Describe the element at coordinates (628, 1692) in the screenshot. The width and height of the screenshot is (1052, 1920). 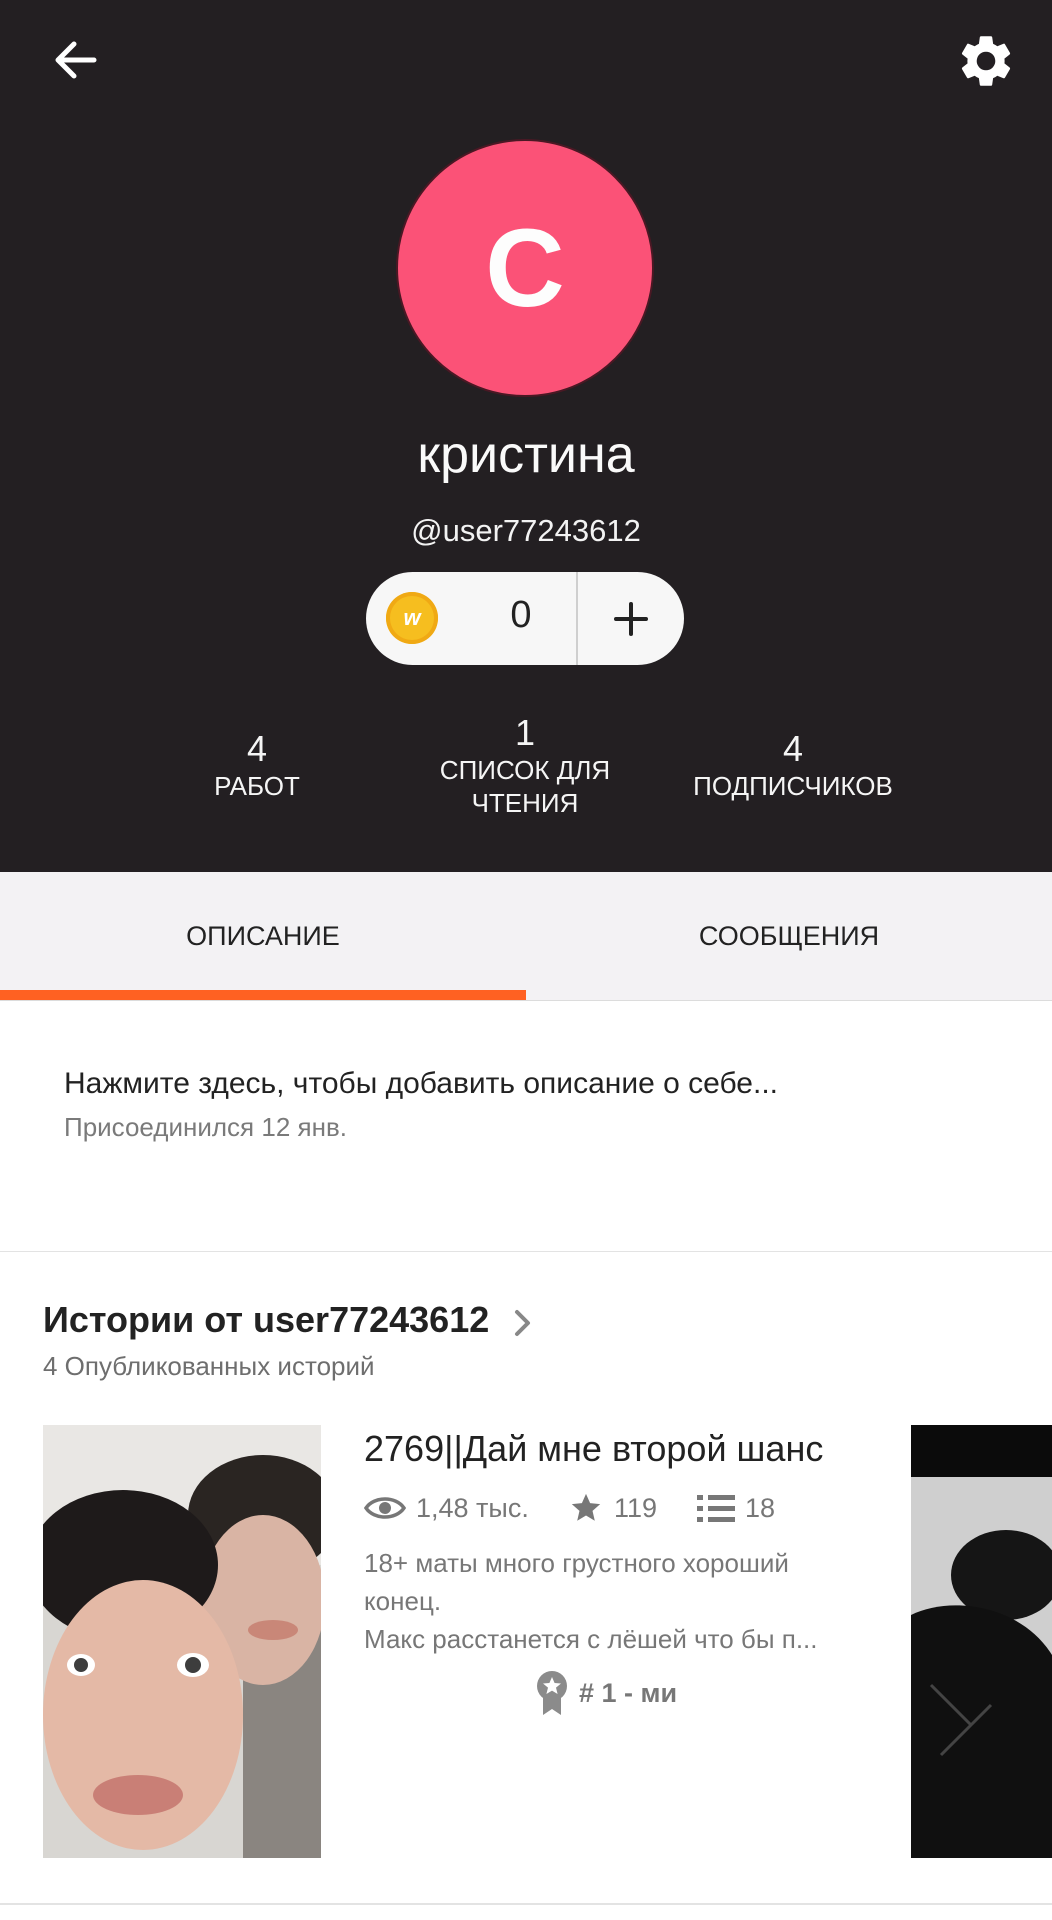
I see `story-rank-value: # 1 - ми` at that location.